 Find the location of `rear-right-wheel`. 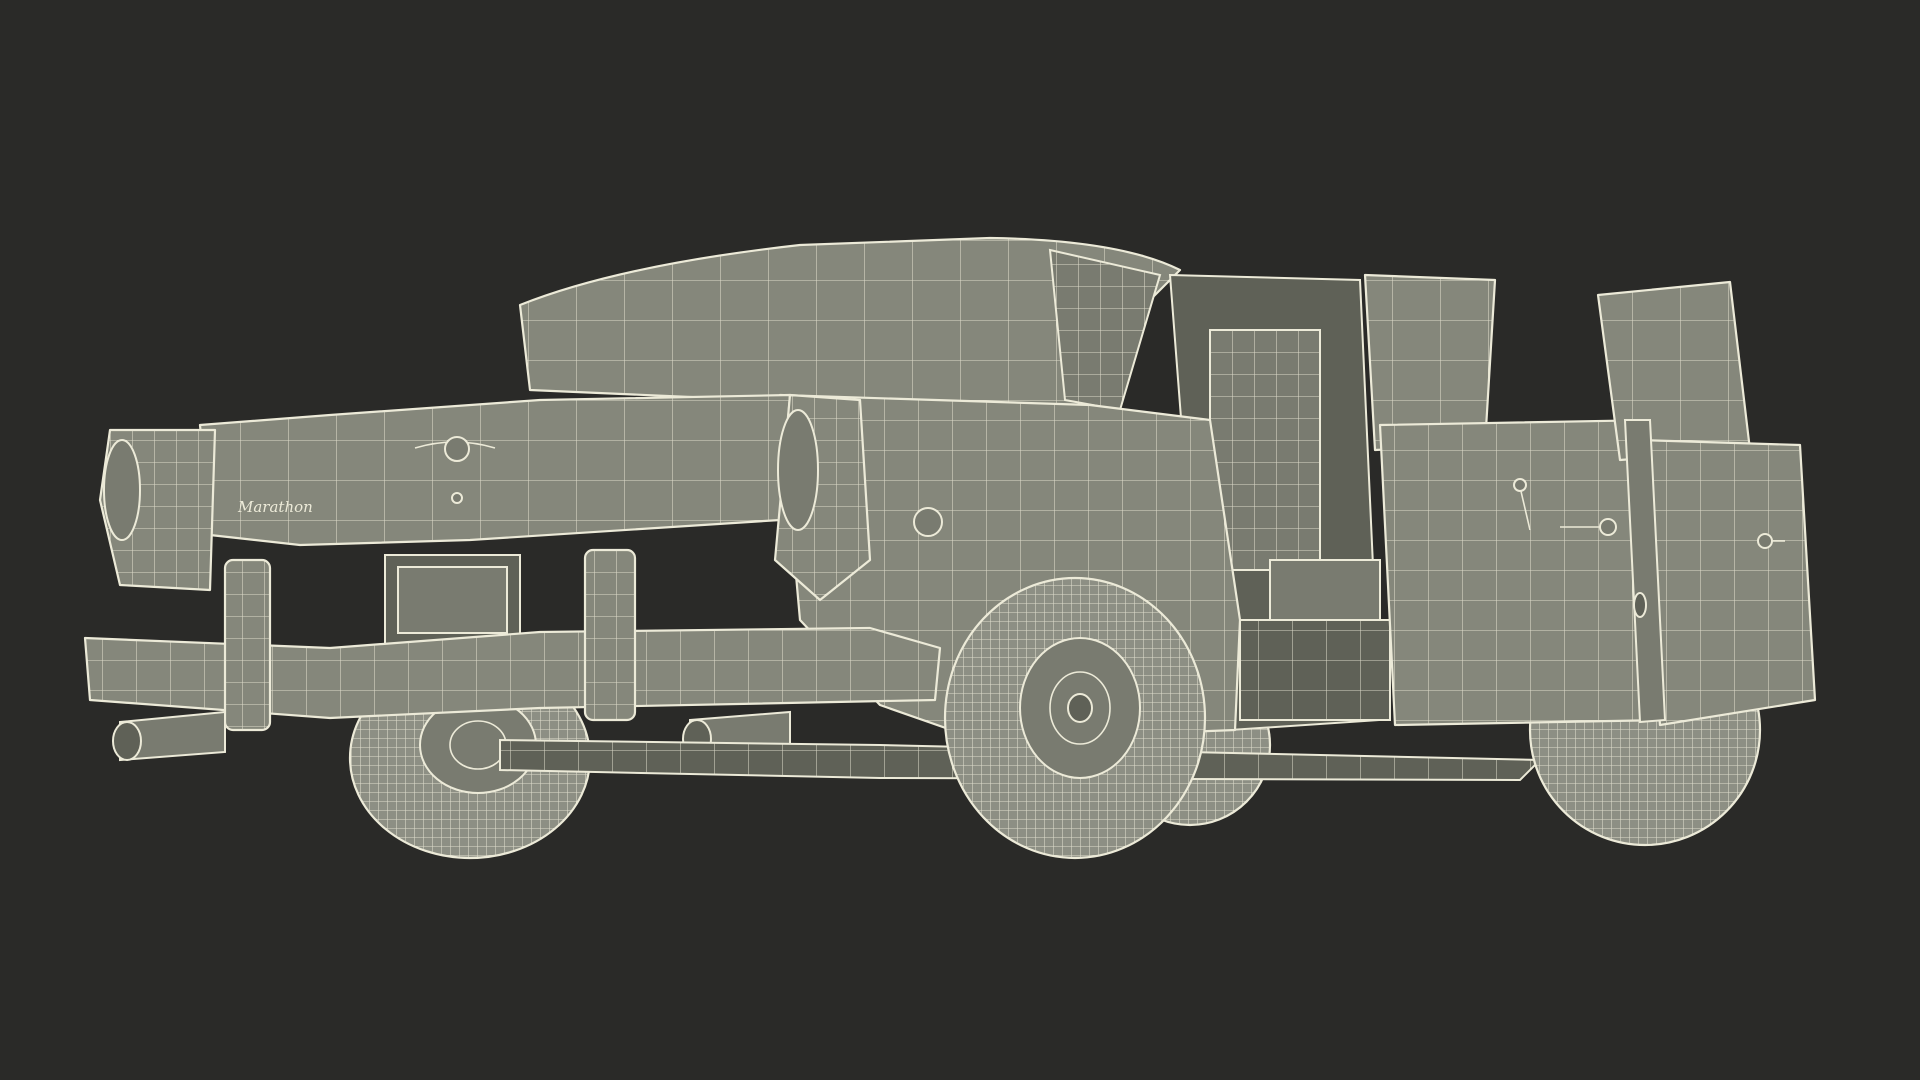

rear-right-wheel is located at coordinates (1075, 718).